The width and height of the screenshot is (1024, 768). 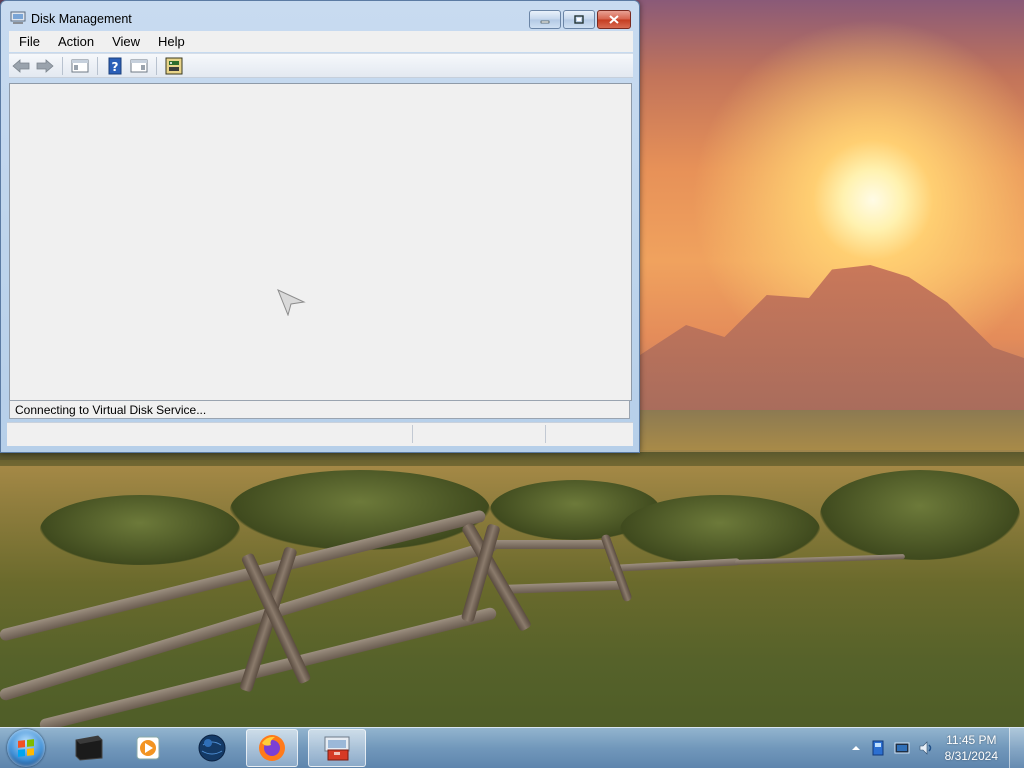 I want to click on windows-logo-icon, so click(x=26, y=748).